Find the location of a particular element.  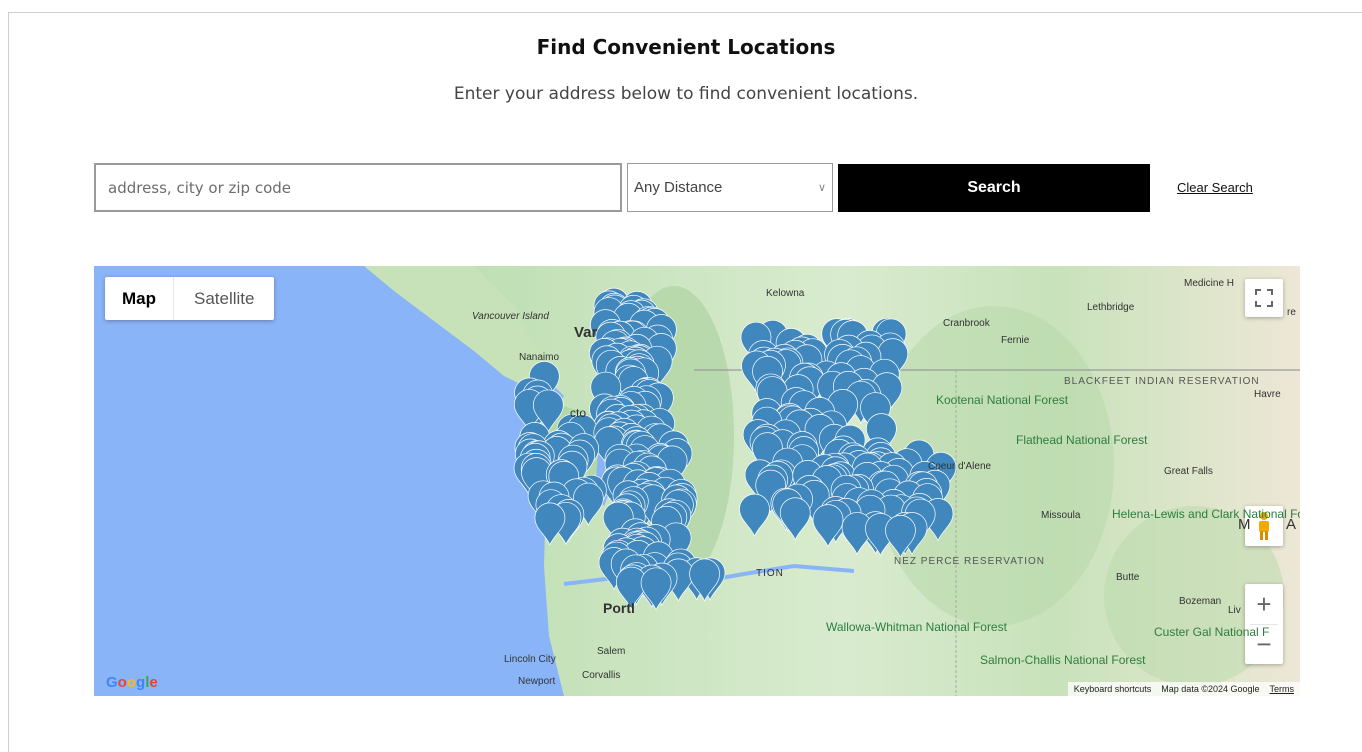

map-label-place: Var is located at coordinates (586, 332).